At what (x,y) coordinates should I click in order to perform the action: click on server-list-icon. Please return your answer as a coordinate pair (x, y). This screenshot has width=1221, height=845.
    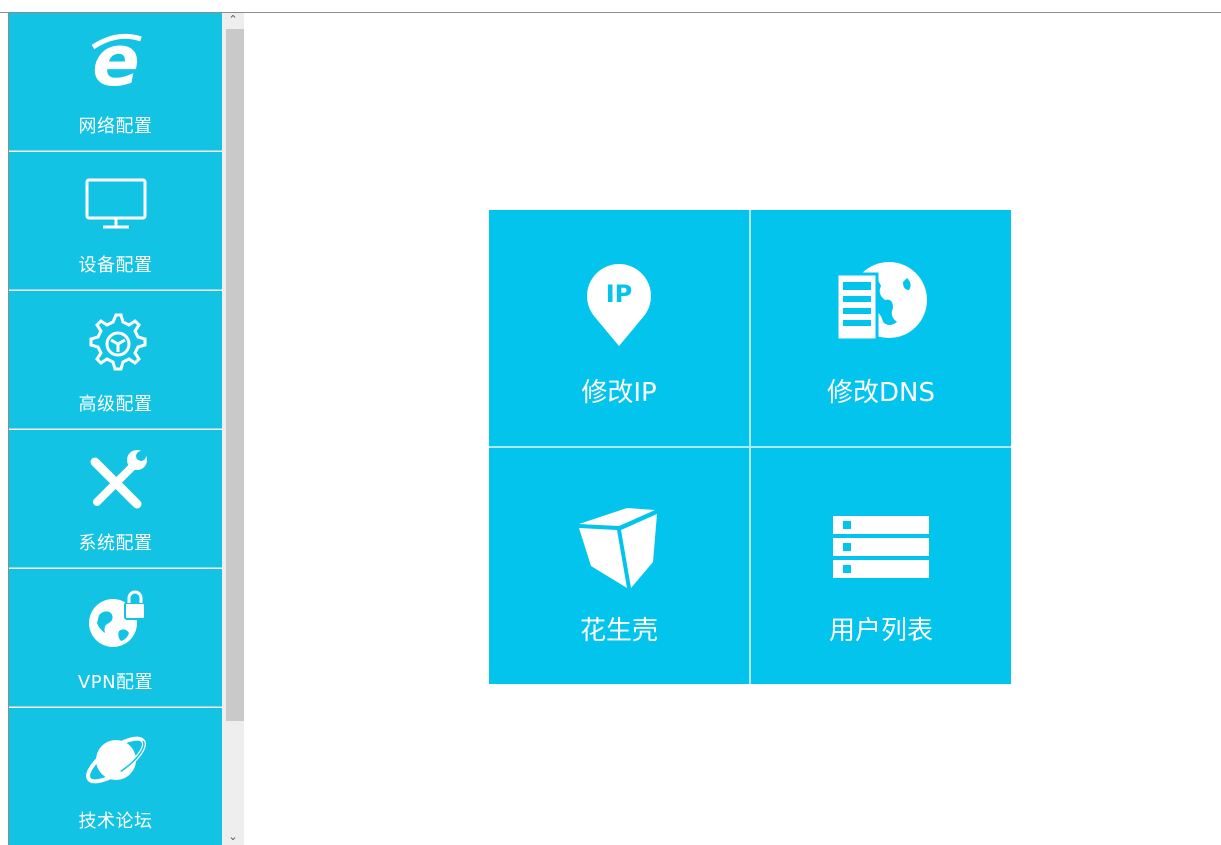
    Looking at the image, I should click on (881, 546).